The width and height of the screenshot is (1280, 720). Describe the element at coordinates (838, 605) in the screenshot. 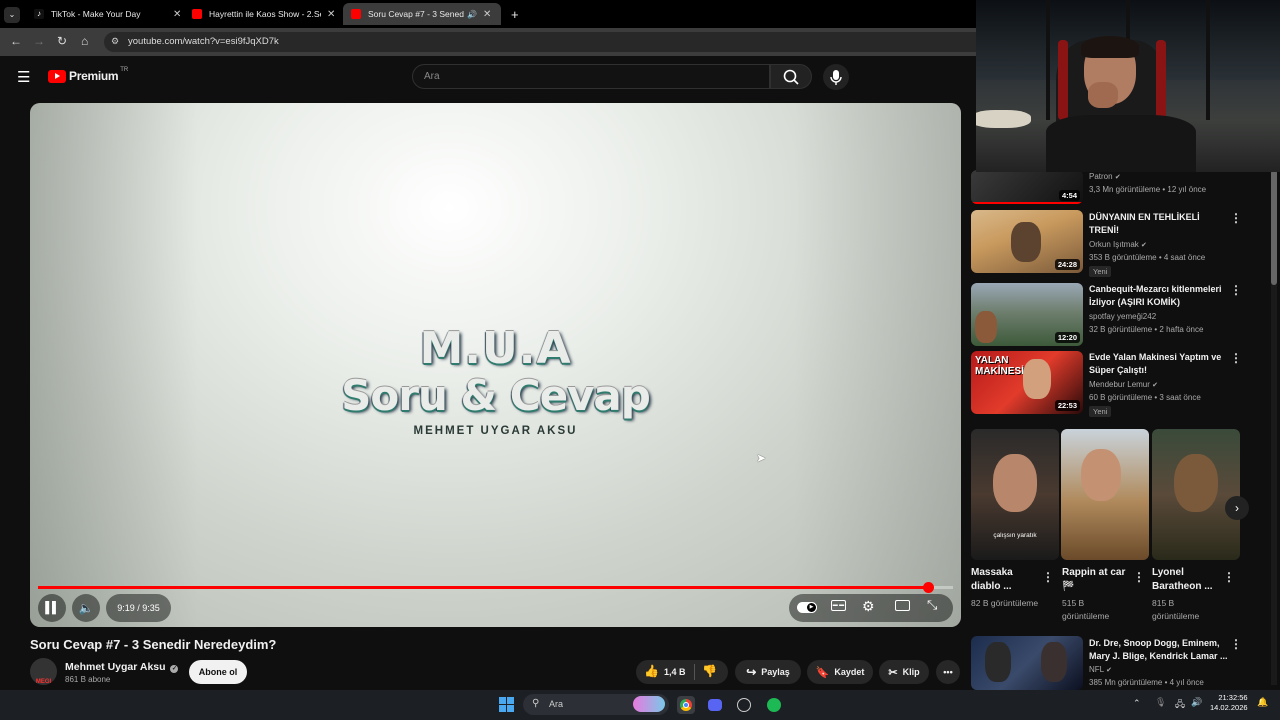

I see `subtitles-icon: ▬ ▬` at that location.